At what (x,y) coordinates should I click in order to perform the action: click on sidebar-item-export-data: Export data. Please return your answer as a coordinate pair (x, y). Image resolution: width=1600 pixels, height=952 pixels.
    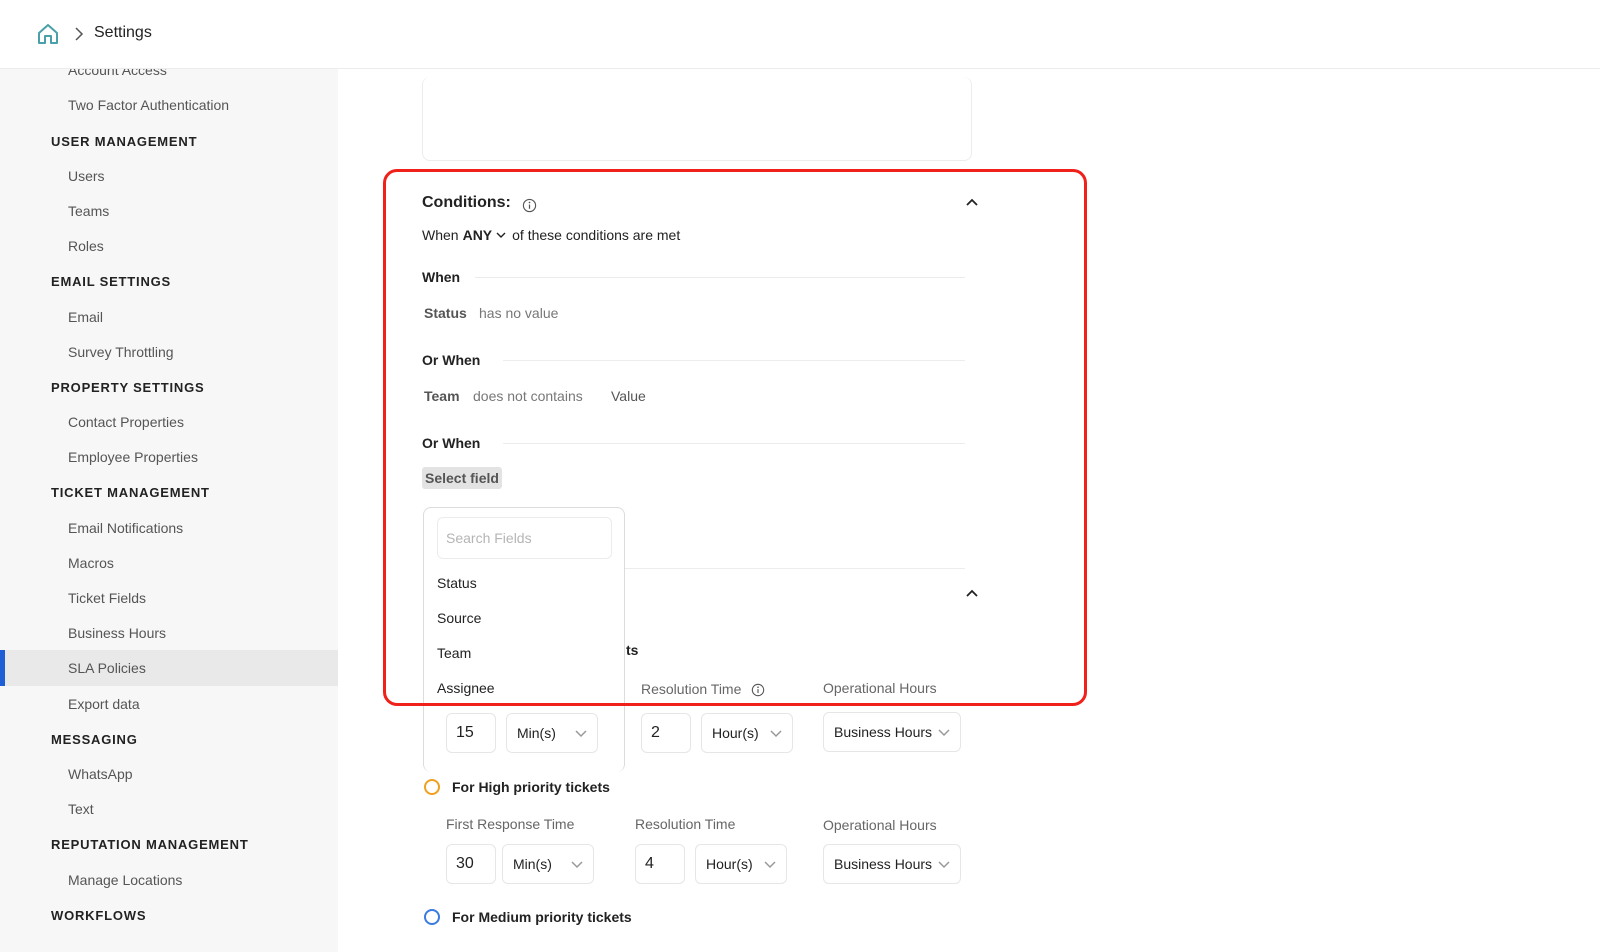
    Looking at the image, I should click on (169, 704).